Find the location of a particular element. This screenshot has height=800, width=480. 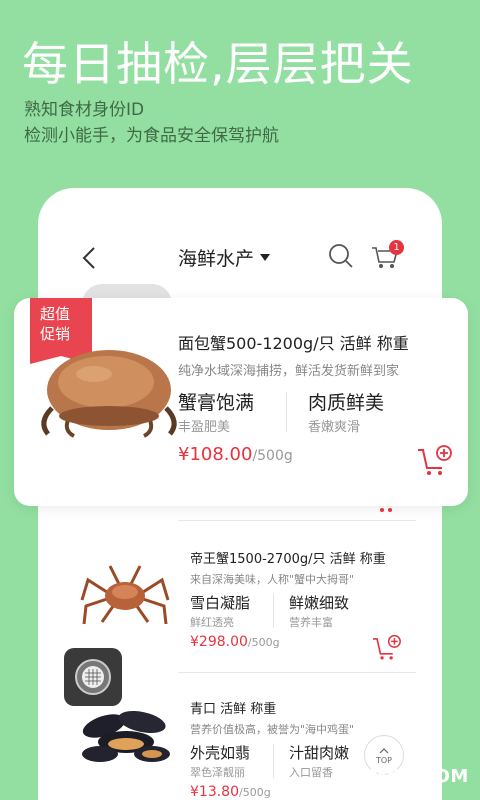

chevron-left-icon is located at coordinates (88, 258).